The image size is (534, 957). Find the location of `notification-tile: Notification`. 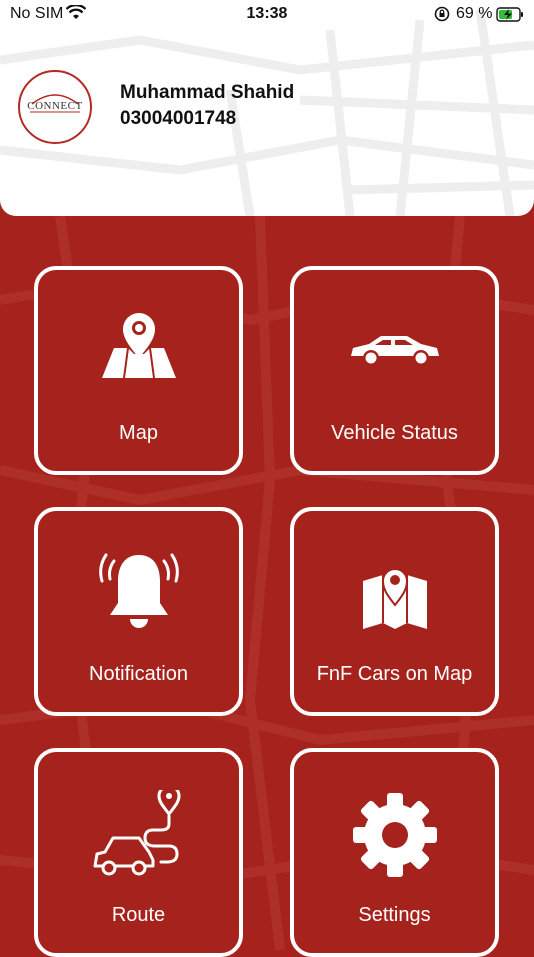

notification-tile: Notification is located at coordinates (138, 611).